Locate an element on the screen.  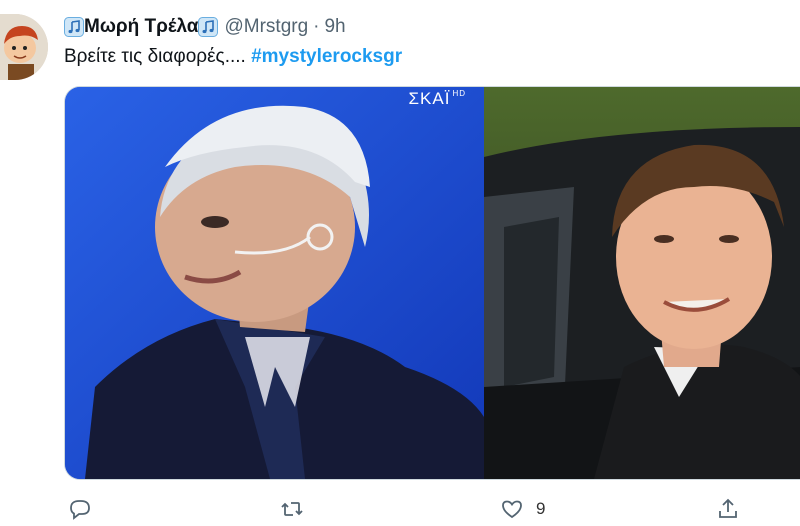
user-handle: @Mrstgrg is located at coordinates (266, 27).